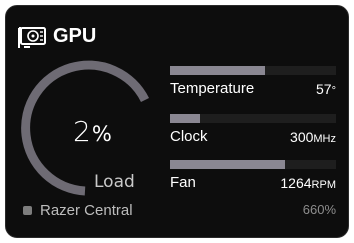 This screenshot has height=243, width=354. I want to click on metric-clock: Clock 300MHz, so click(254, 130).